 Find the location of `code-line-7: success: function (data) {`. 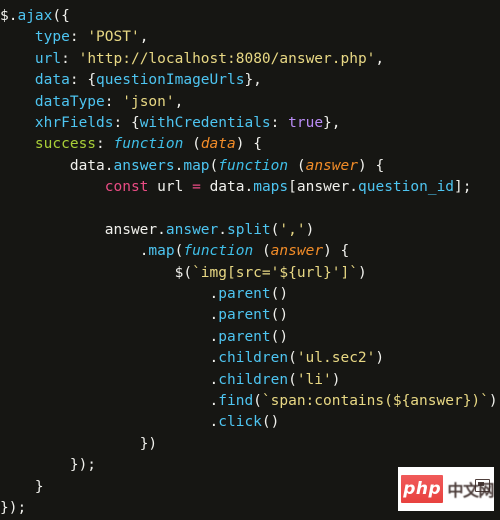

code-line-7: success: function (data) { is located at coordinates (148, 144).